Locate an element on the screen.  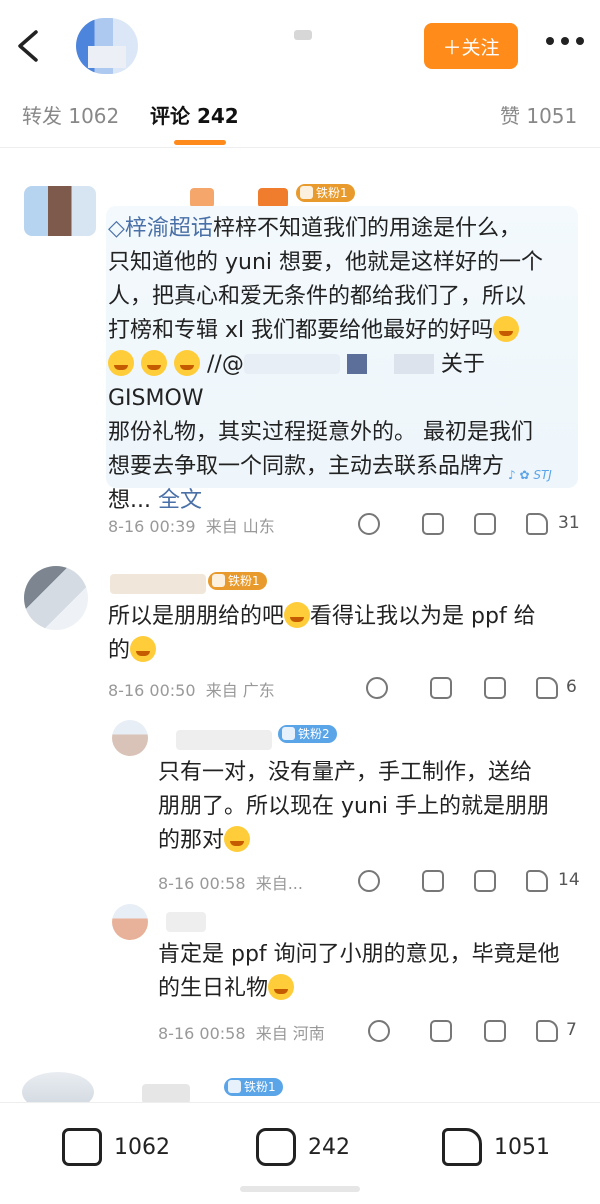
tab-bar: 转发 1062 评论 242 赞 1051 is located at coordinates (300, 119).